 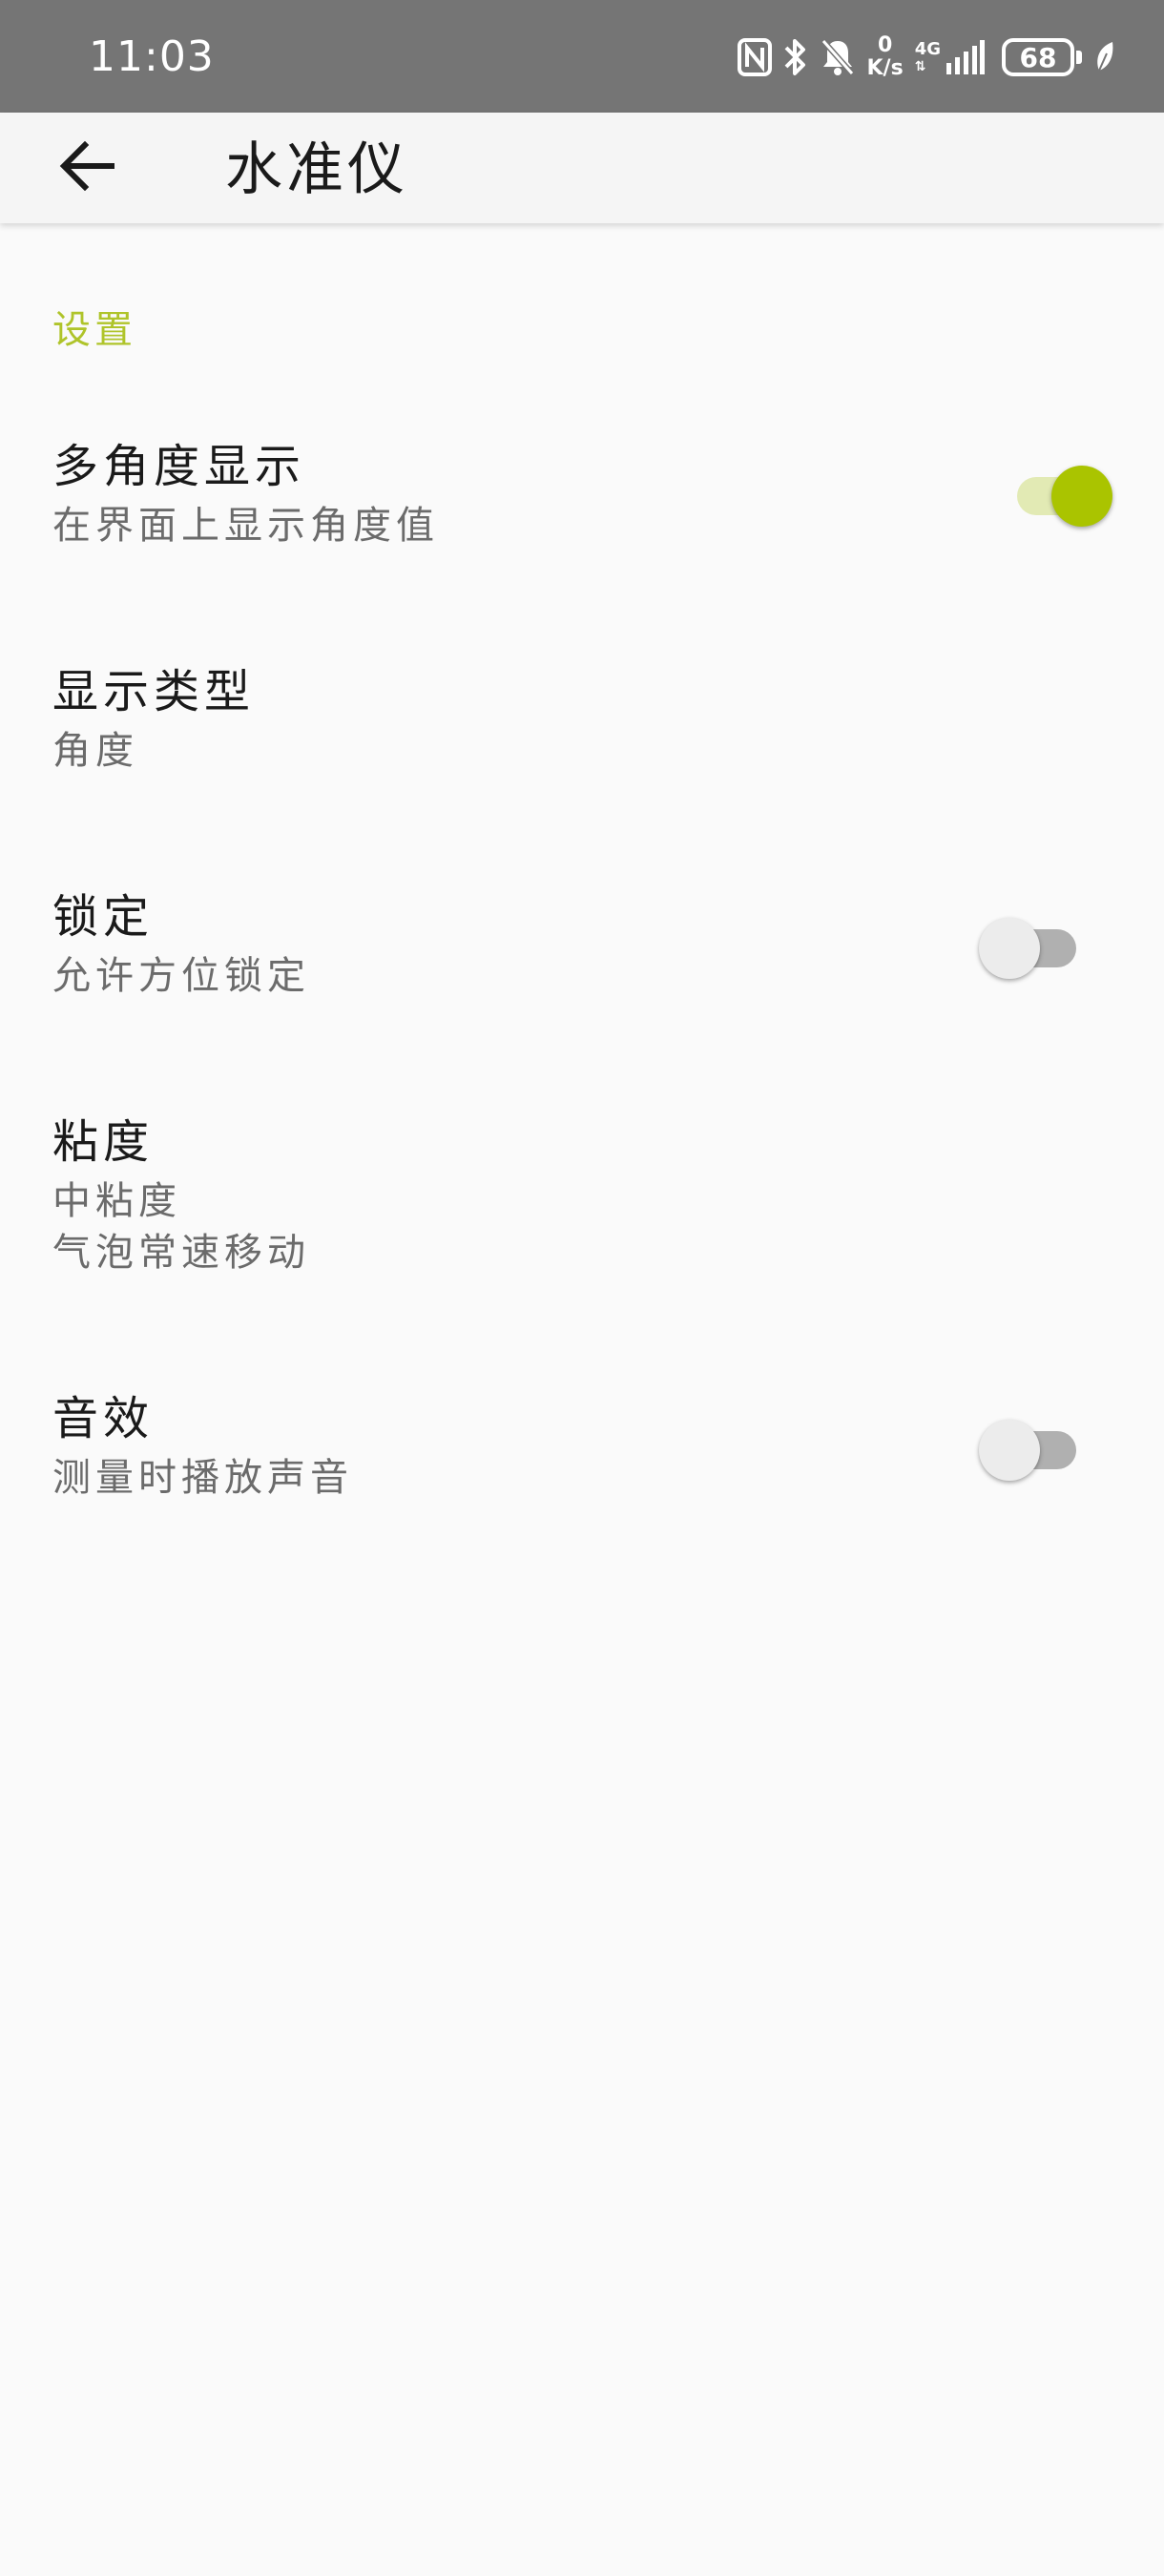 I want to click on pref-title: 锁定, so click(x=104, y=917).